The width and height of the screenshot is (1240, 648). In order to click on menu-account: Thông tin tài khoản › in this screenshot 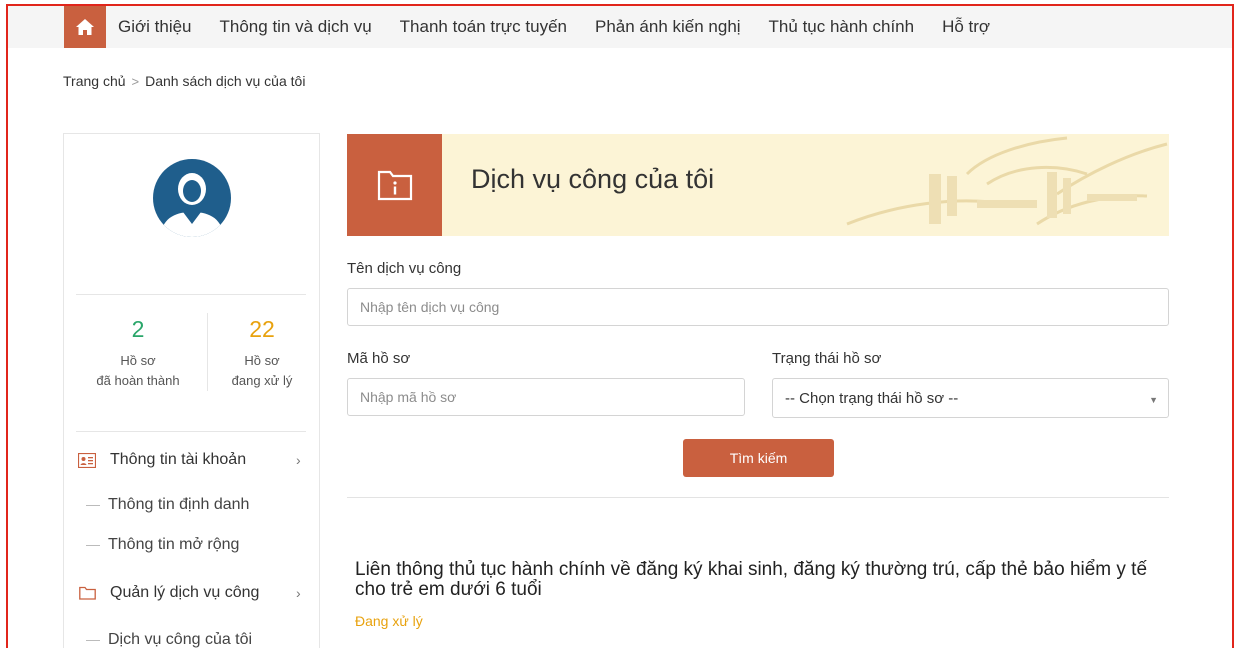, I will do `click(191, 460)`.